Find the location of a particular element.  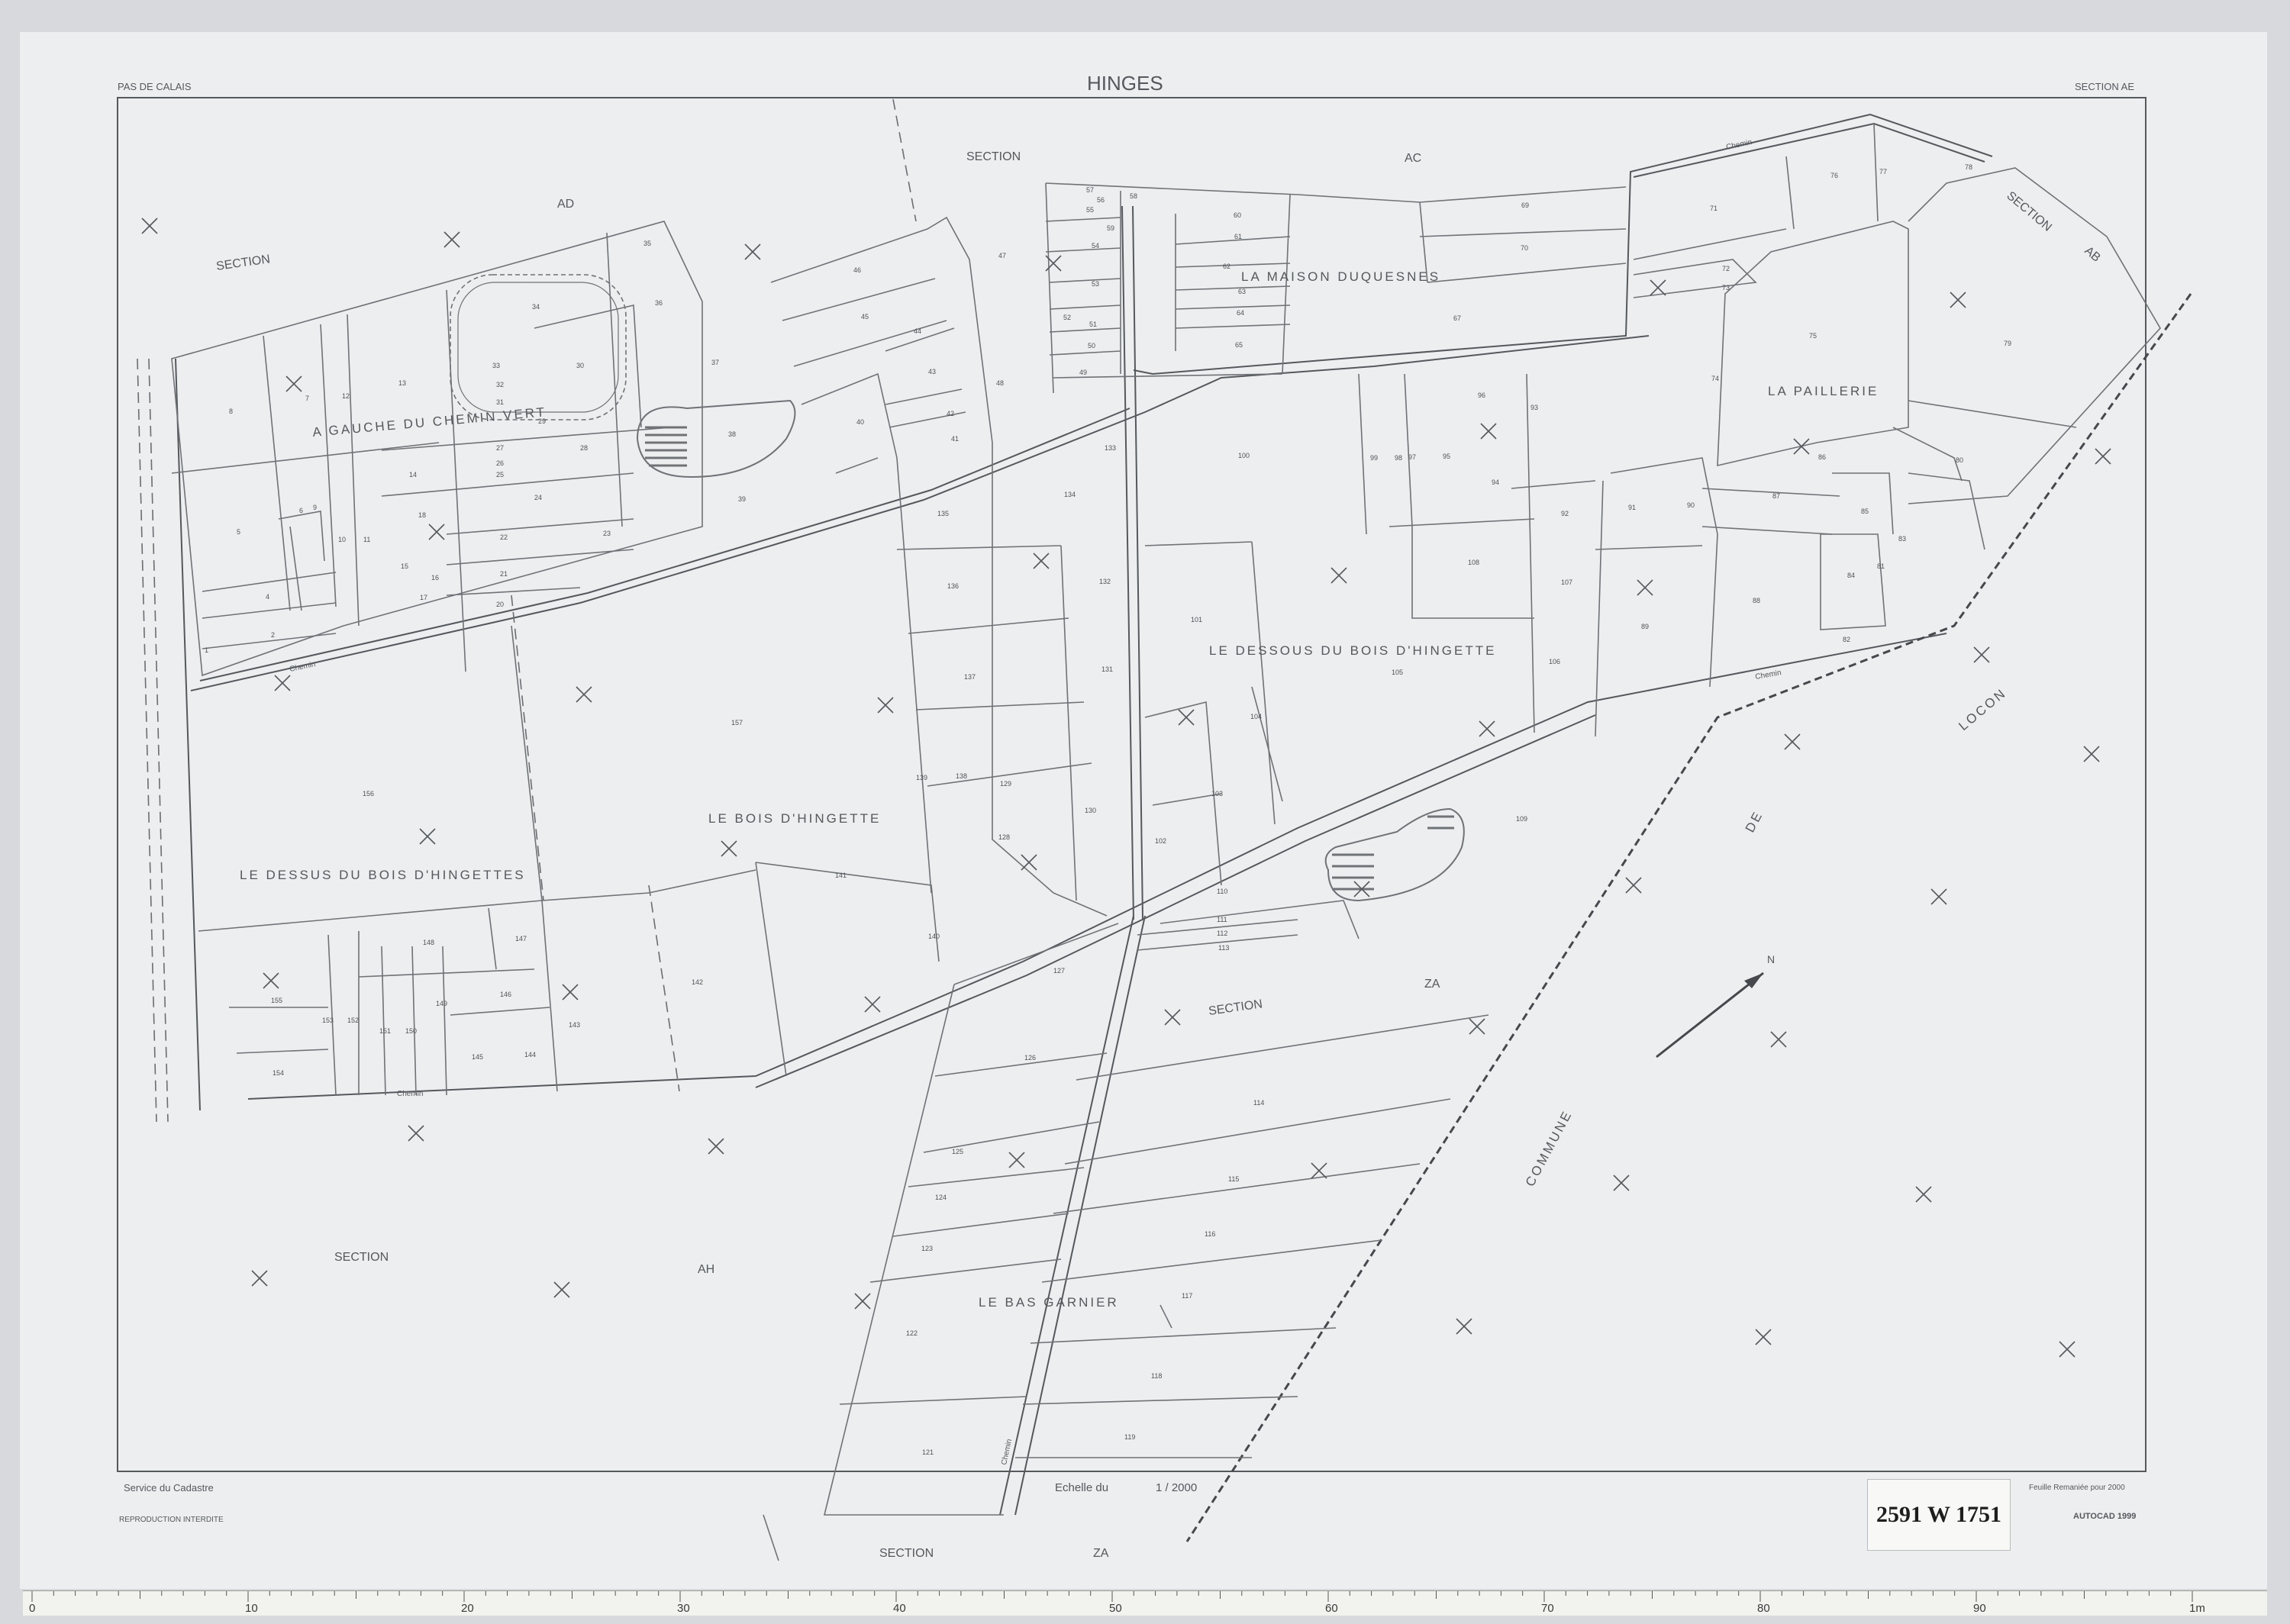

chemin-central-lane-edge is located at coordinates (1137, 562).